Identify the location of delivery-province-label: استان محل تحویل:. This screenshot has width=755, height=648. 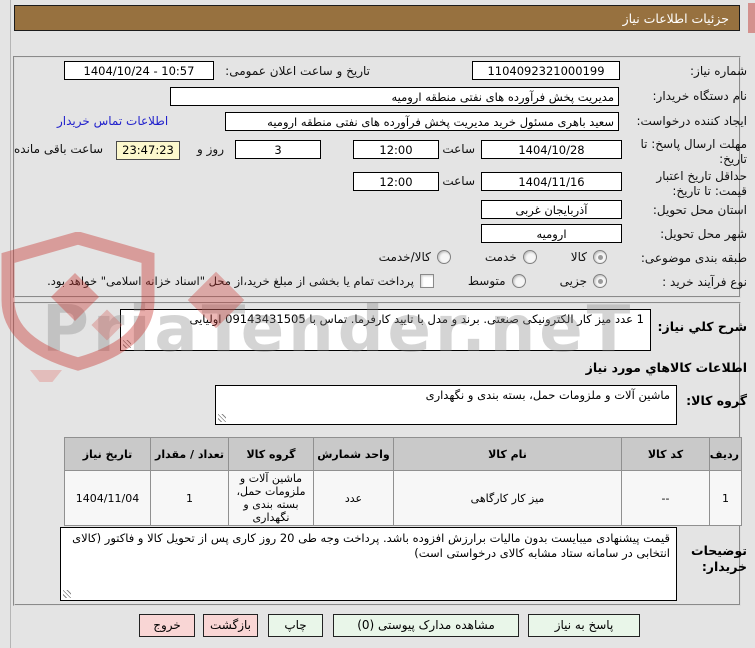
(699, 210).